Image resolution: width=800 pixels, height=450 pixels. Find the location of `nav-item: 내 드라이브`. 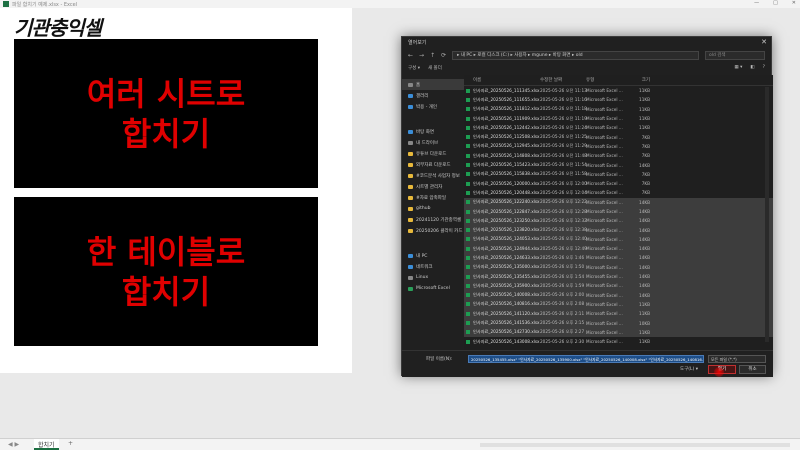

nav-item: 내 드라이브 is located at coordinates (433, 142).